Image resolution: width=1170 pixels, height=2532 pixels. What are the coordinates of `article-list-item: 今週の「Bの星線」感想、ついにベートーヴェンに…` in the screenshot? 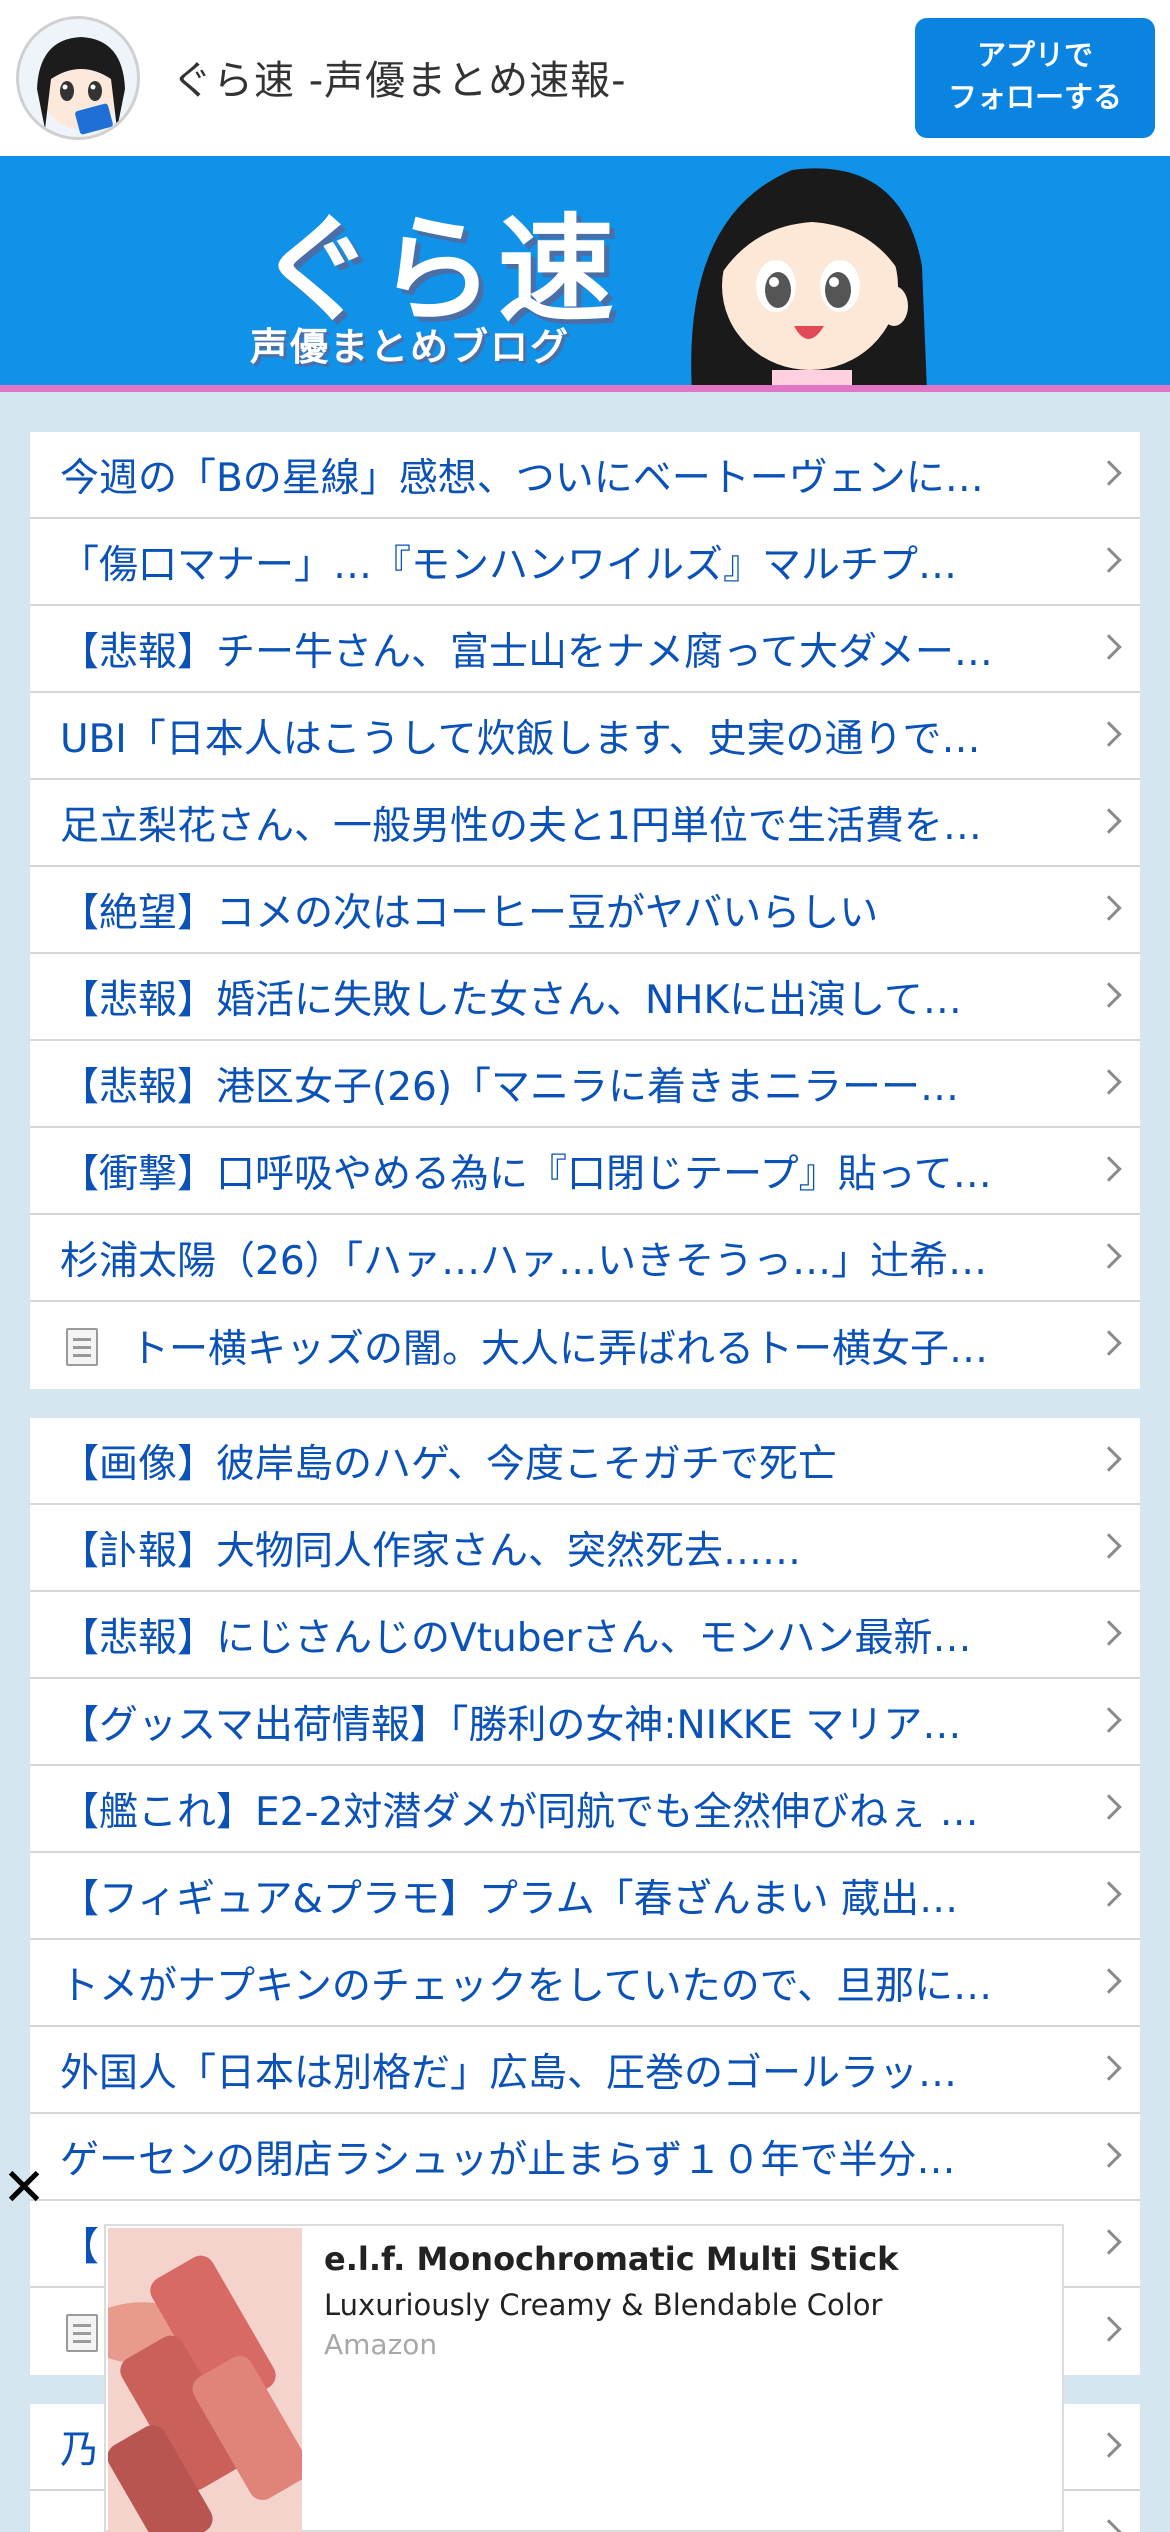 It's located at (585, 475).